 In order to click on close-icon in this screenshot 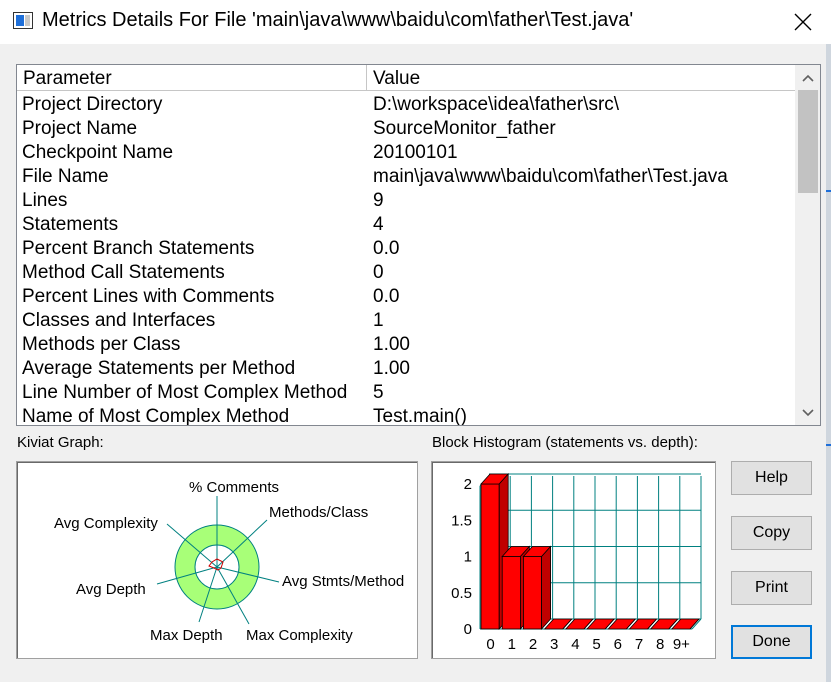, I will do `click(803, 22)`.